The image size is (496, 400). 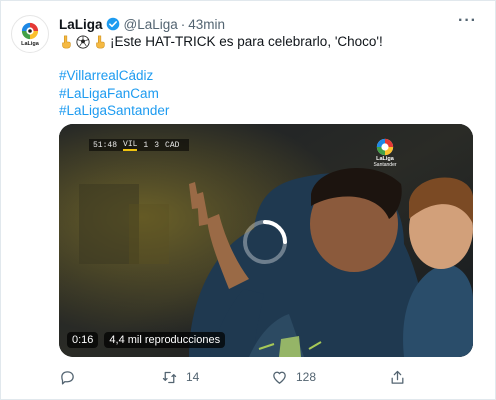 I want to click on author-handle: @LaLiga, so click(x=151, y=24).